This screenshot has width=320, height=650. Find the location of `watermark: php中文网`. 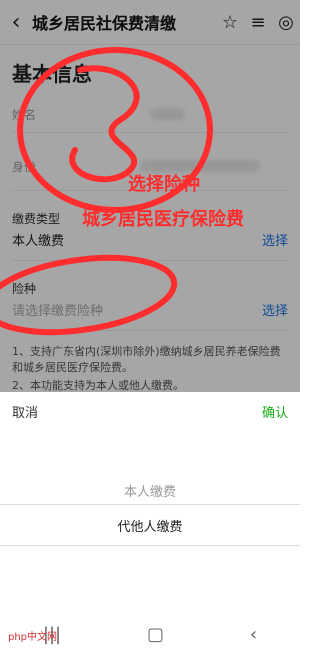

watermark: php中文网 is located at coordinates (33, 637).